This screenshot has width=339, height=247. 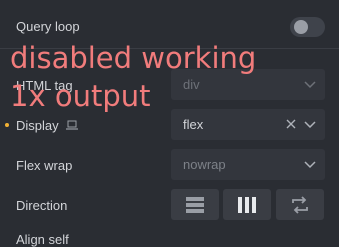 What do you see at coordinates (7, 125) in the screenshot?
I see `modified-indicator` at bounding box center [7, 125].